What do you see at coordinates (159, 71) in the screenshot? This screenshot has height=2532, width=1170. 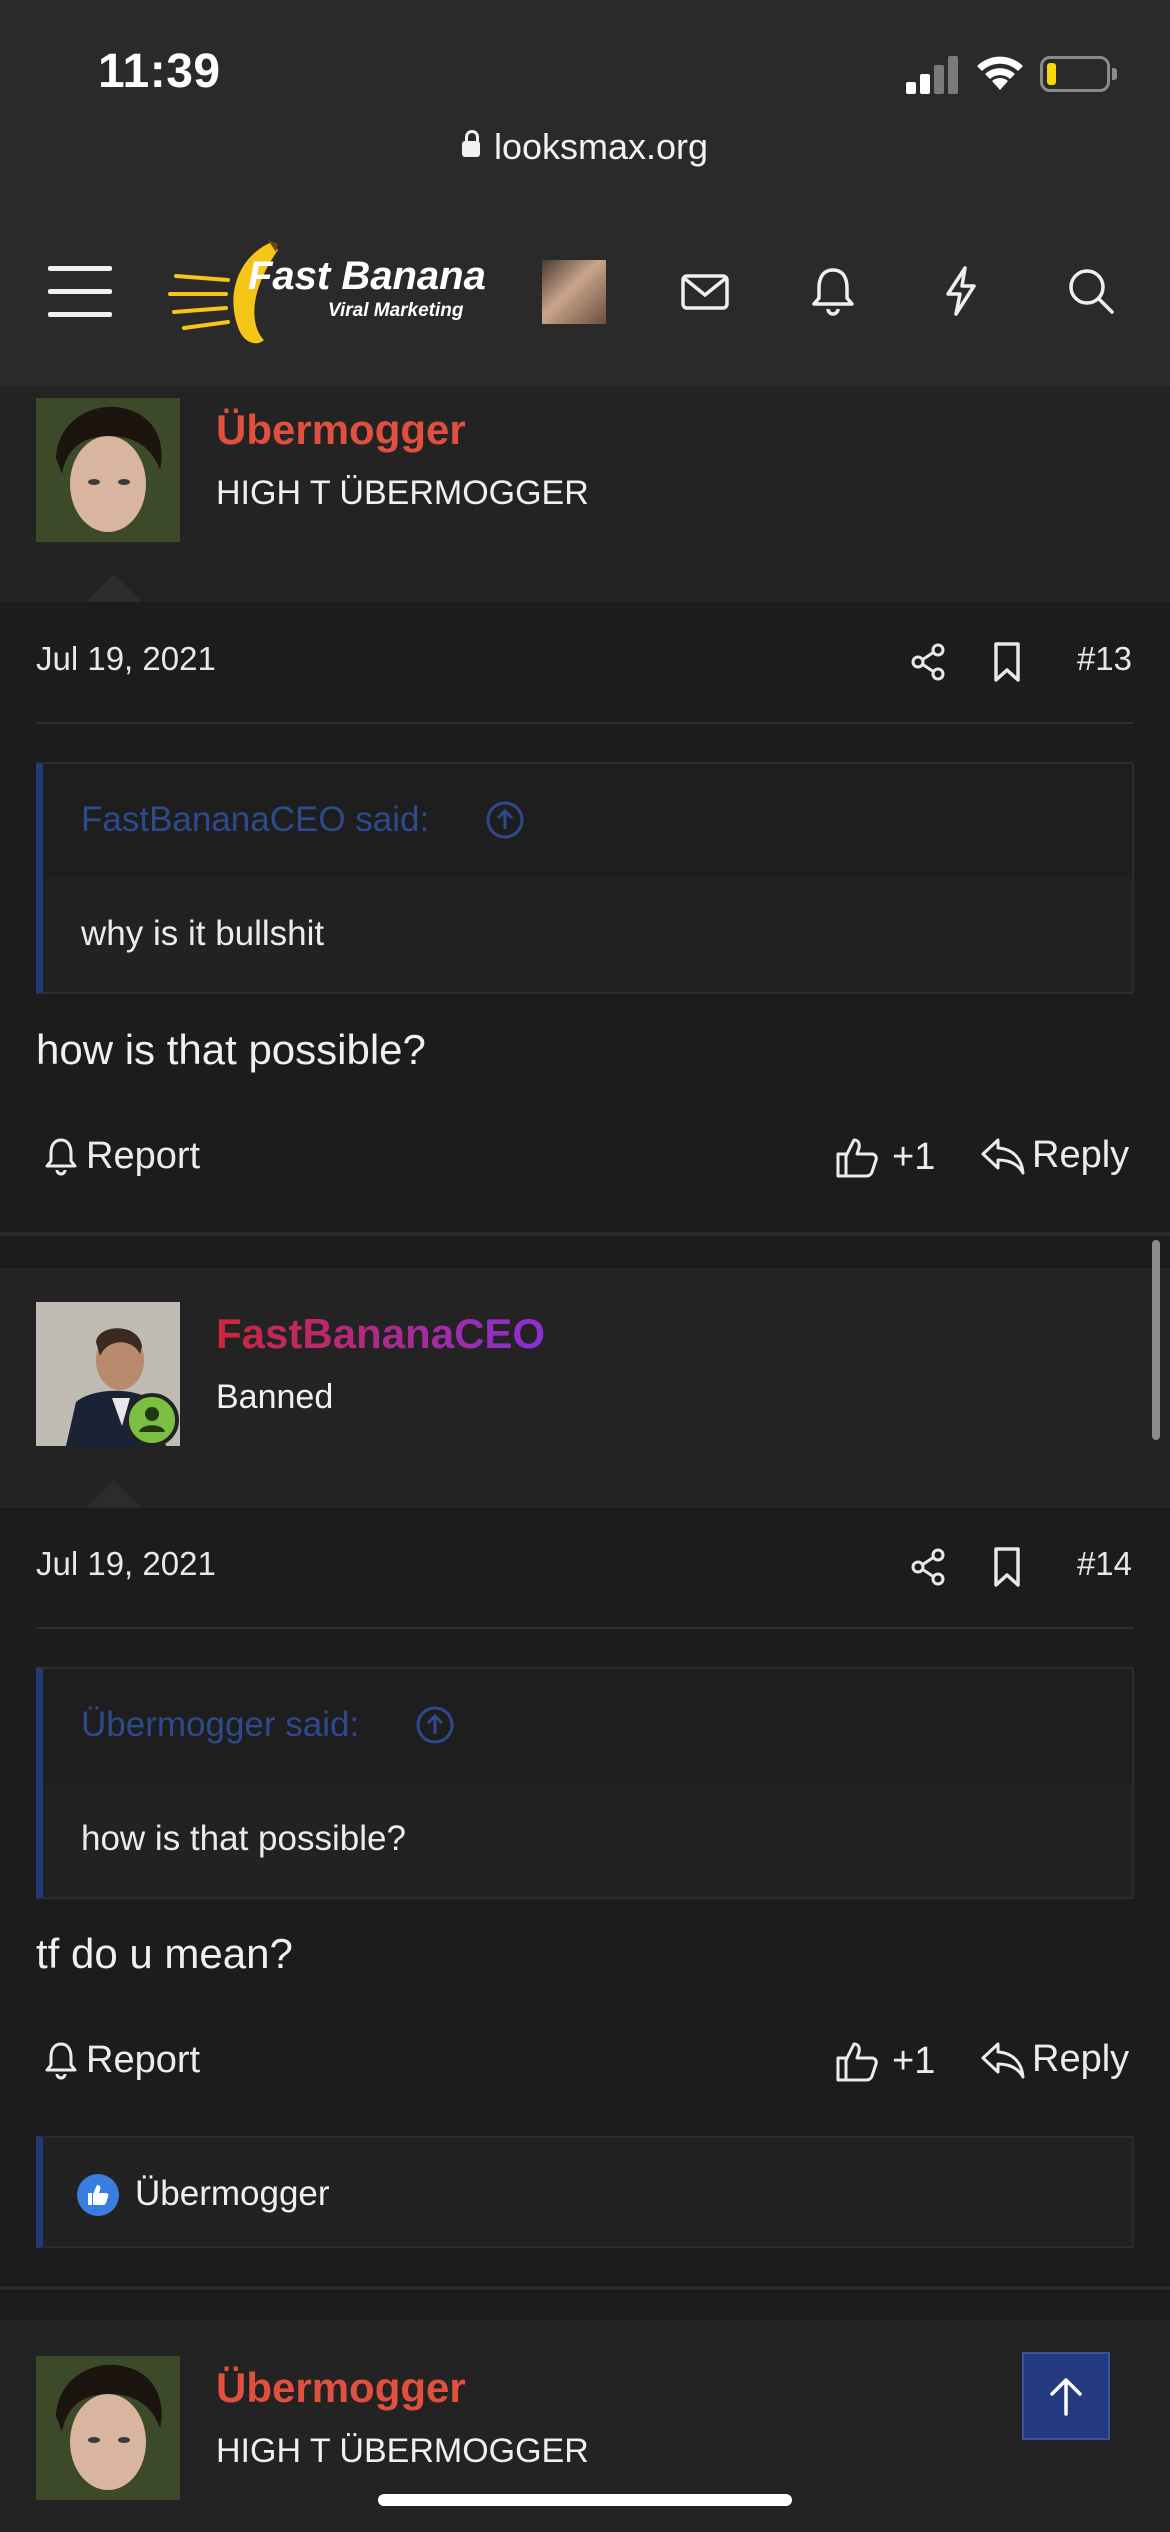 I see `status-time: 11:39` at bounding box center [159, 71].